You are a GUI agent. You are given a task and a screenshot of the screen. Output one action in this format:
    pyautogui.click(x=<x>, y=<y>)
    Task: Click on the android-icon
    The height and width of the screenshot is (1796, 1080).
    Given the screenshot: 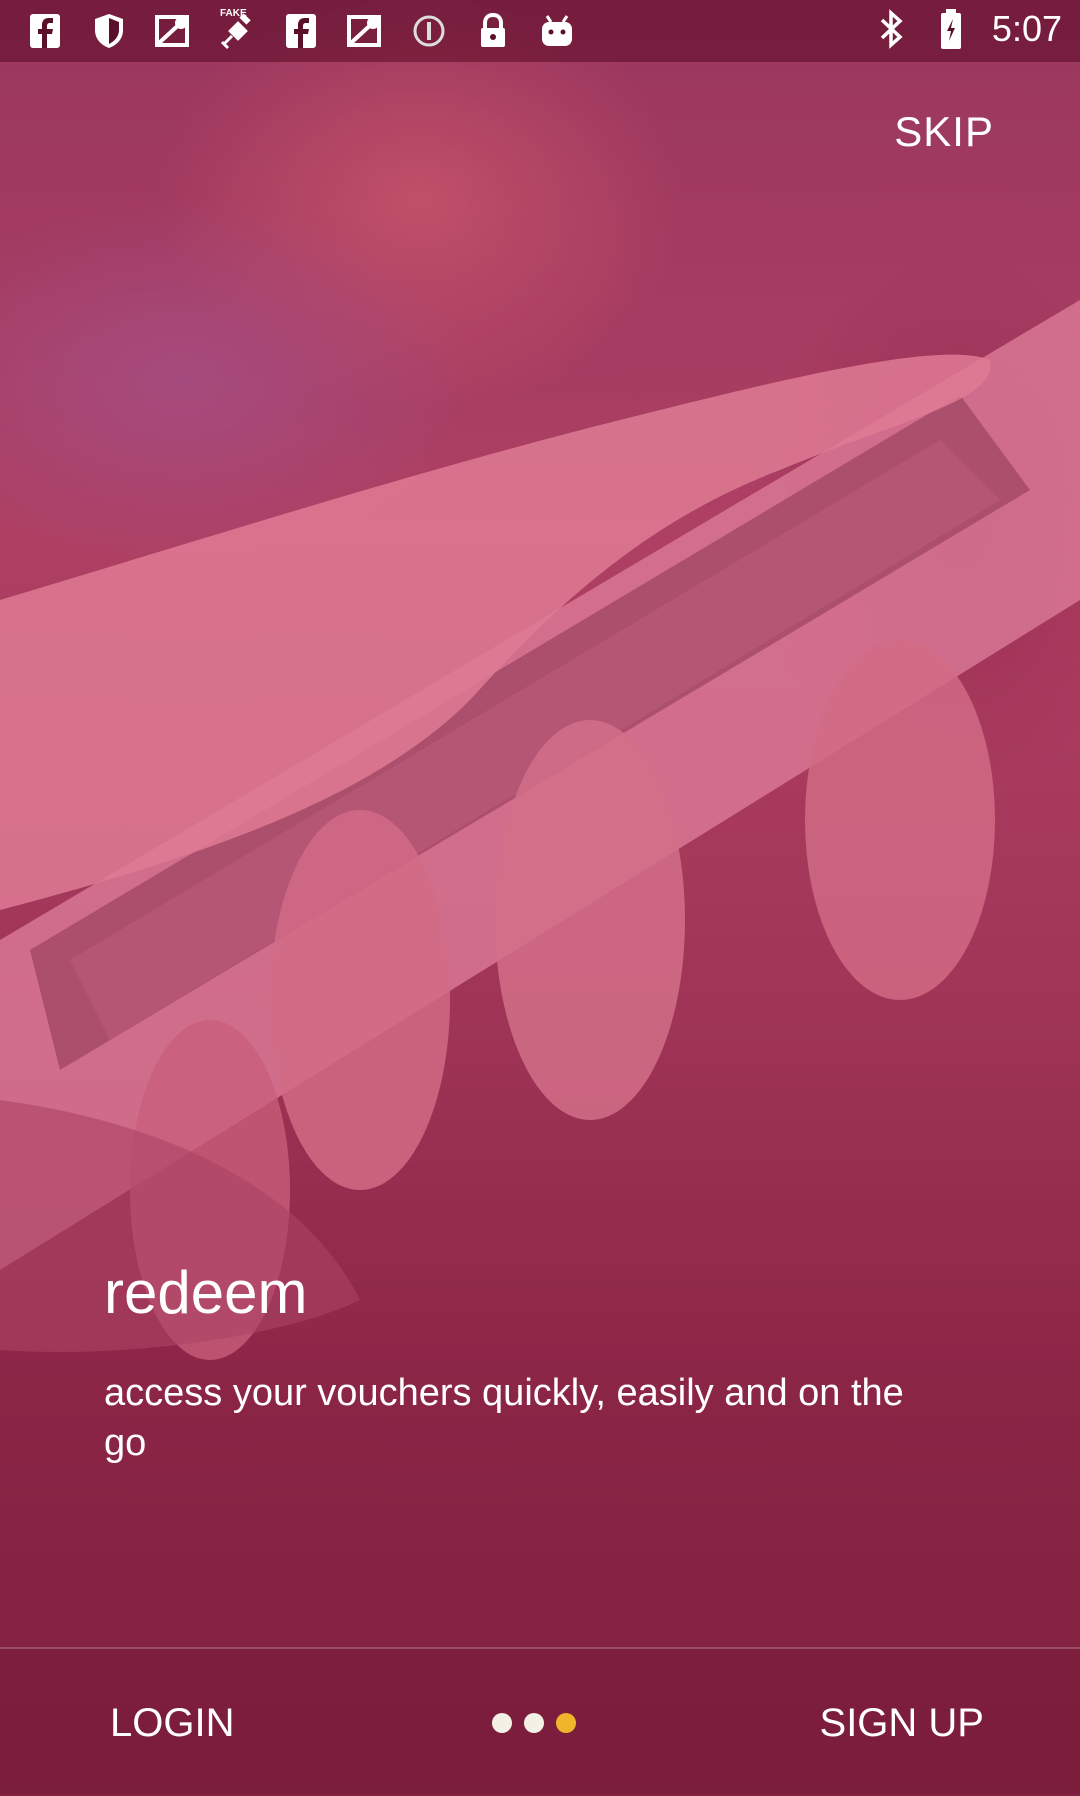 What is the action you would take?
    pyautogui.click(x=557, y=31)
    